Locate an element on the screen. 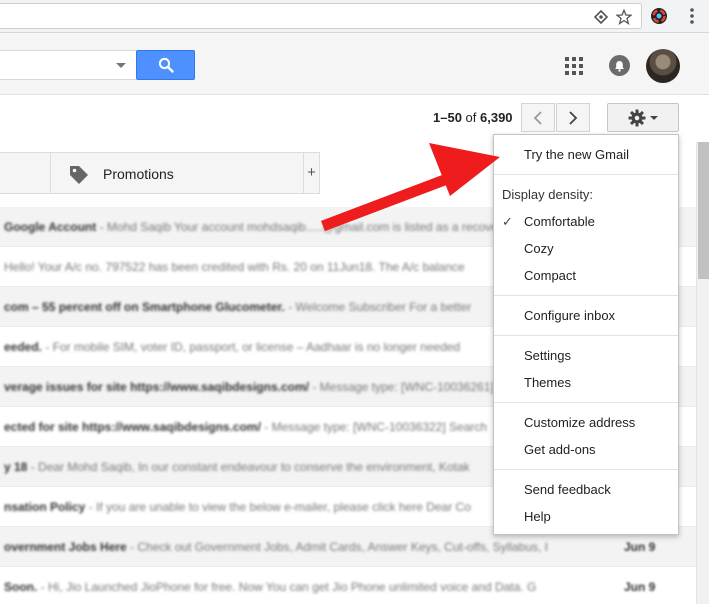  email-snippet: - Message type: [WNC-10036322] Search is located at coordinates (374, 427).